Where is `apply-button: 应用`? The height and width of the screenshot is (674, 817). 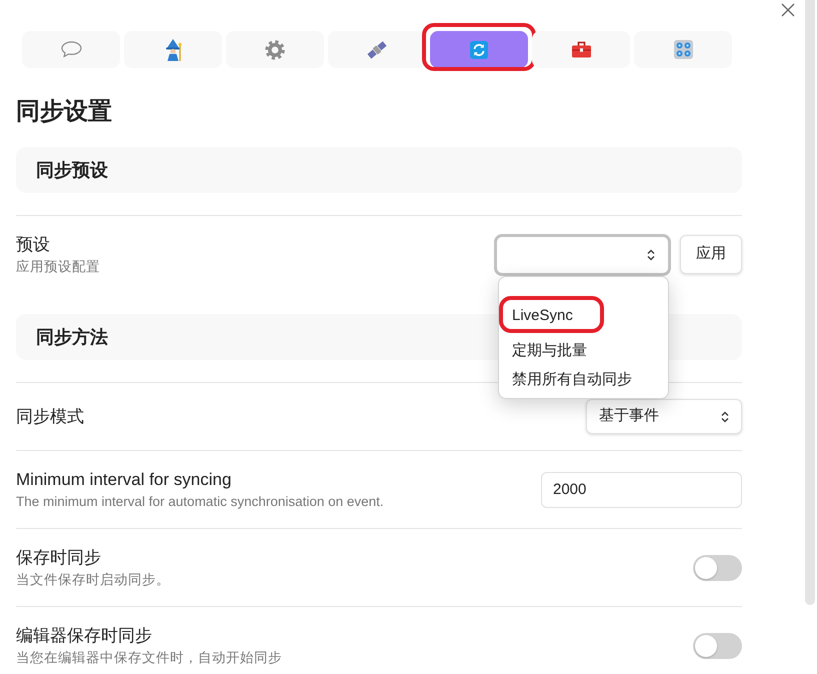 apply-button: 应用 is located at coordinates (711, 254).